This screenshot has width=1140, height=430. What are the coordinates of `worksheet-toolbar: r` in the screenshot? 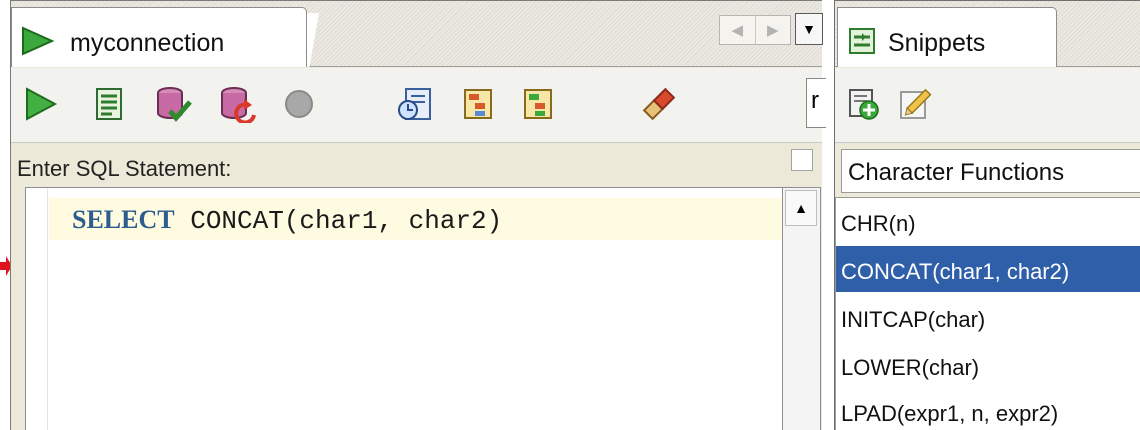 It's located at (418, 105).